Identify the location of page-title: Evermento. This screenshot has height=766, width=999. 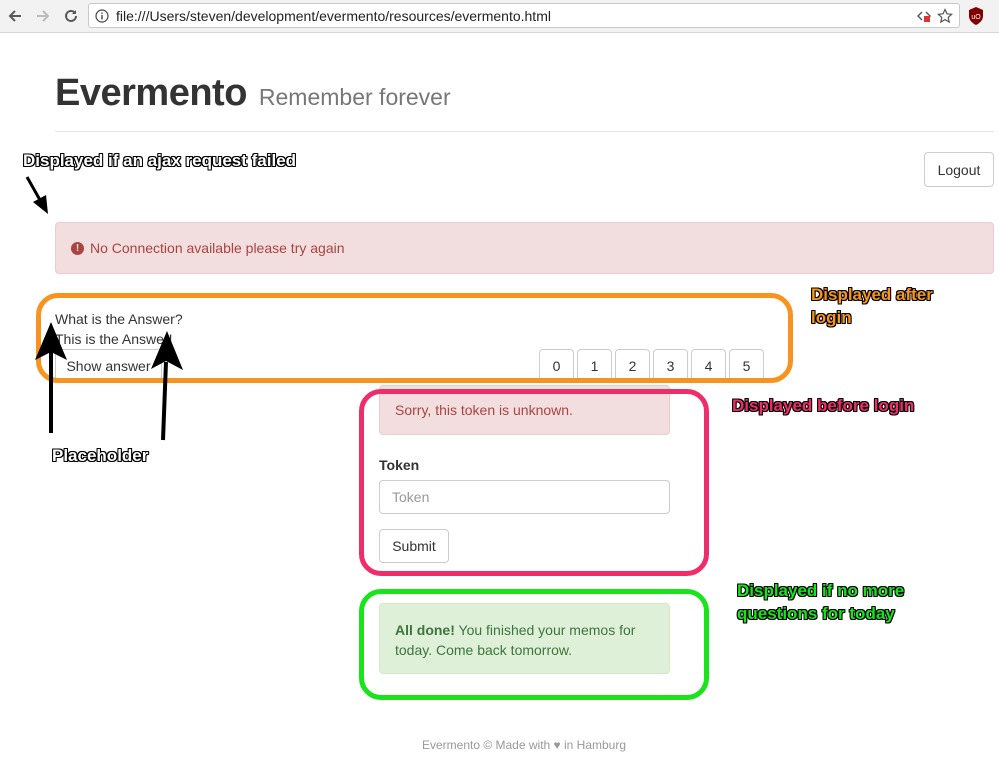
(151, 93).